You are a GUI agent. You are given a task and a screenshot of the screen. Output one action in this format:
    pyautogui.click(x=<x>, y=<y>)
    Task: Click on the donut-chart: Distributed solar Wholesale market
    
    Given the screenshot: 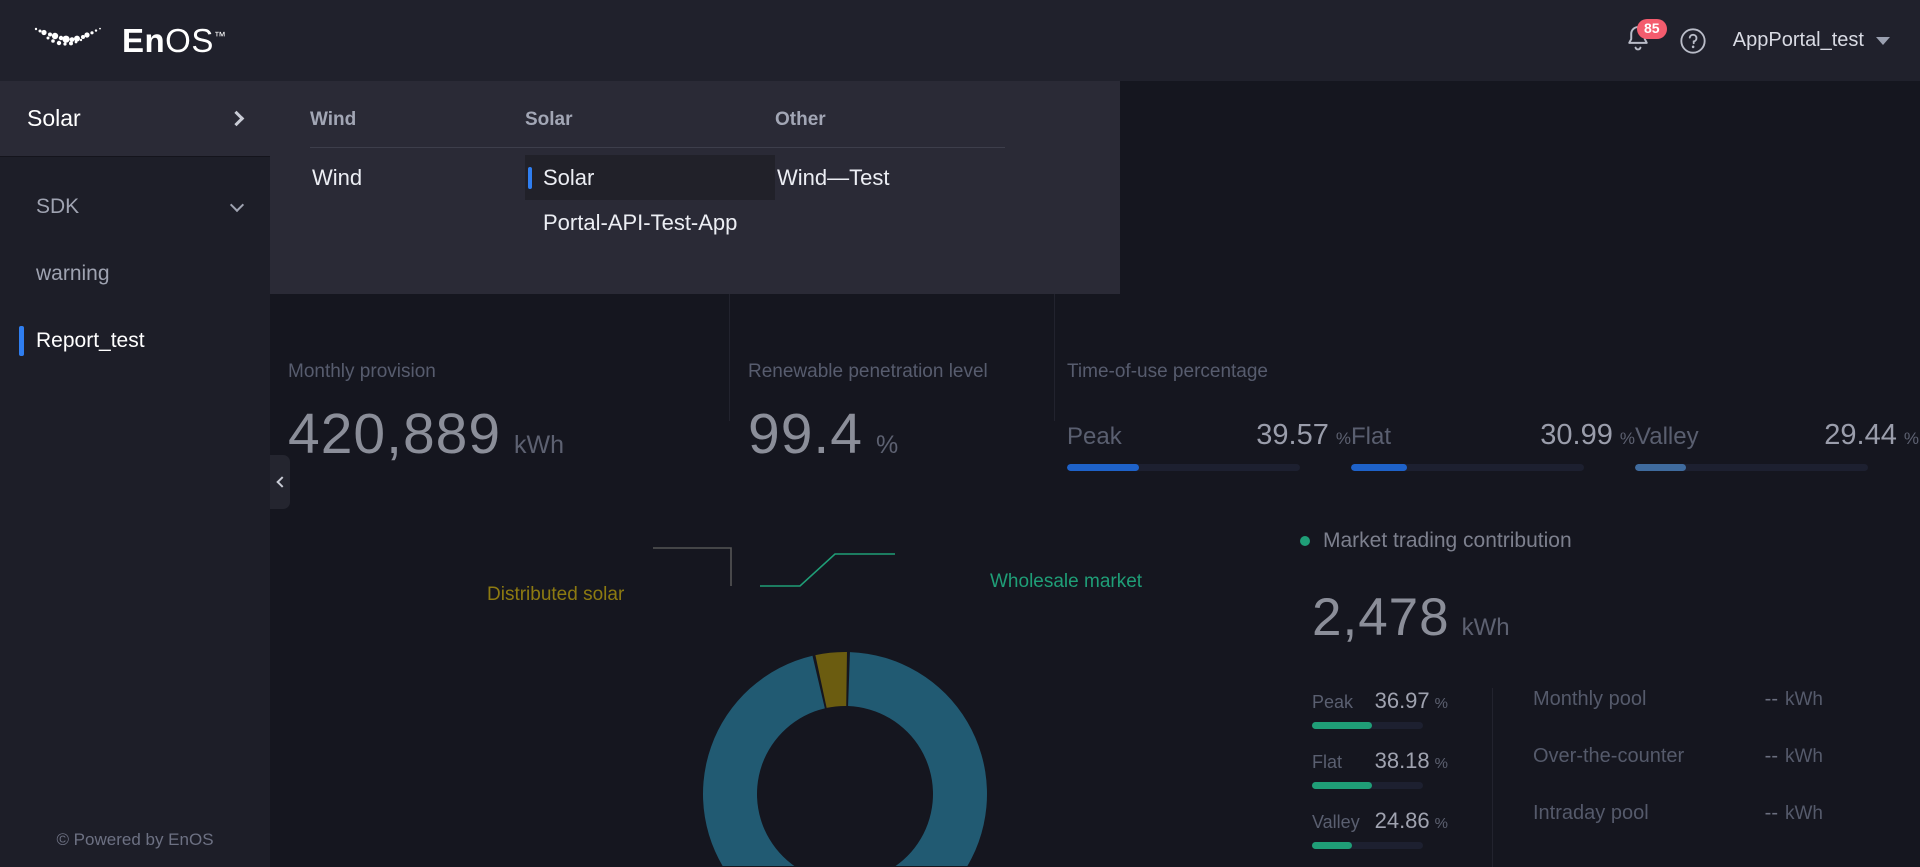 What is the action you would take?
    pyautogui.click(x=821, y=696)
    